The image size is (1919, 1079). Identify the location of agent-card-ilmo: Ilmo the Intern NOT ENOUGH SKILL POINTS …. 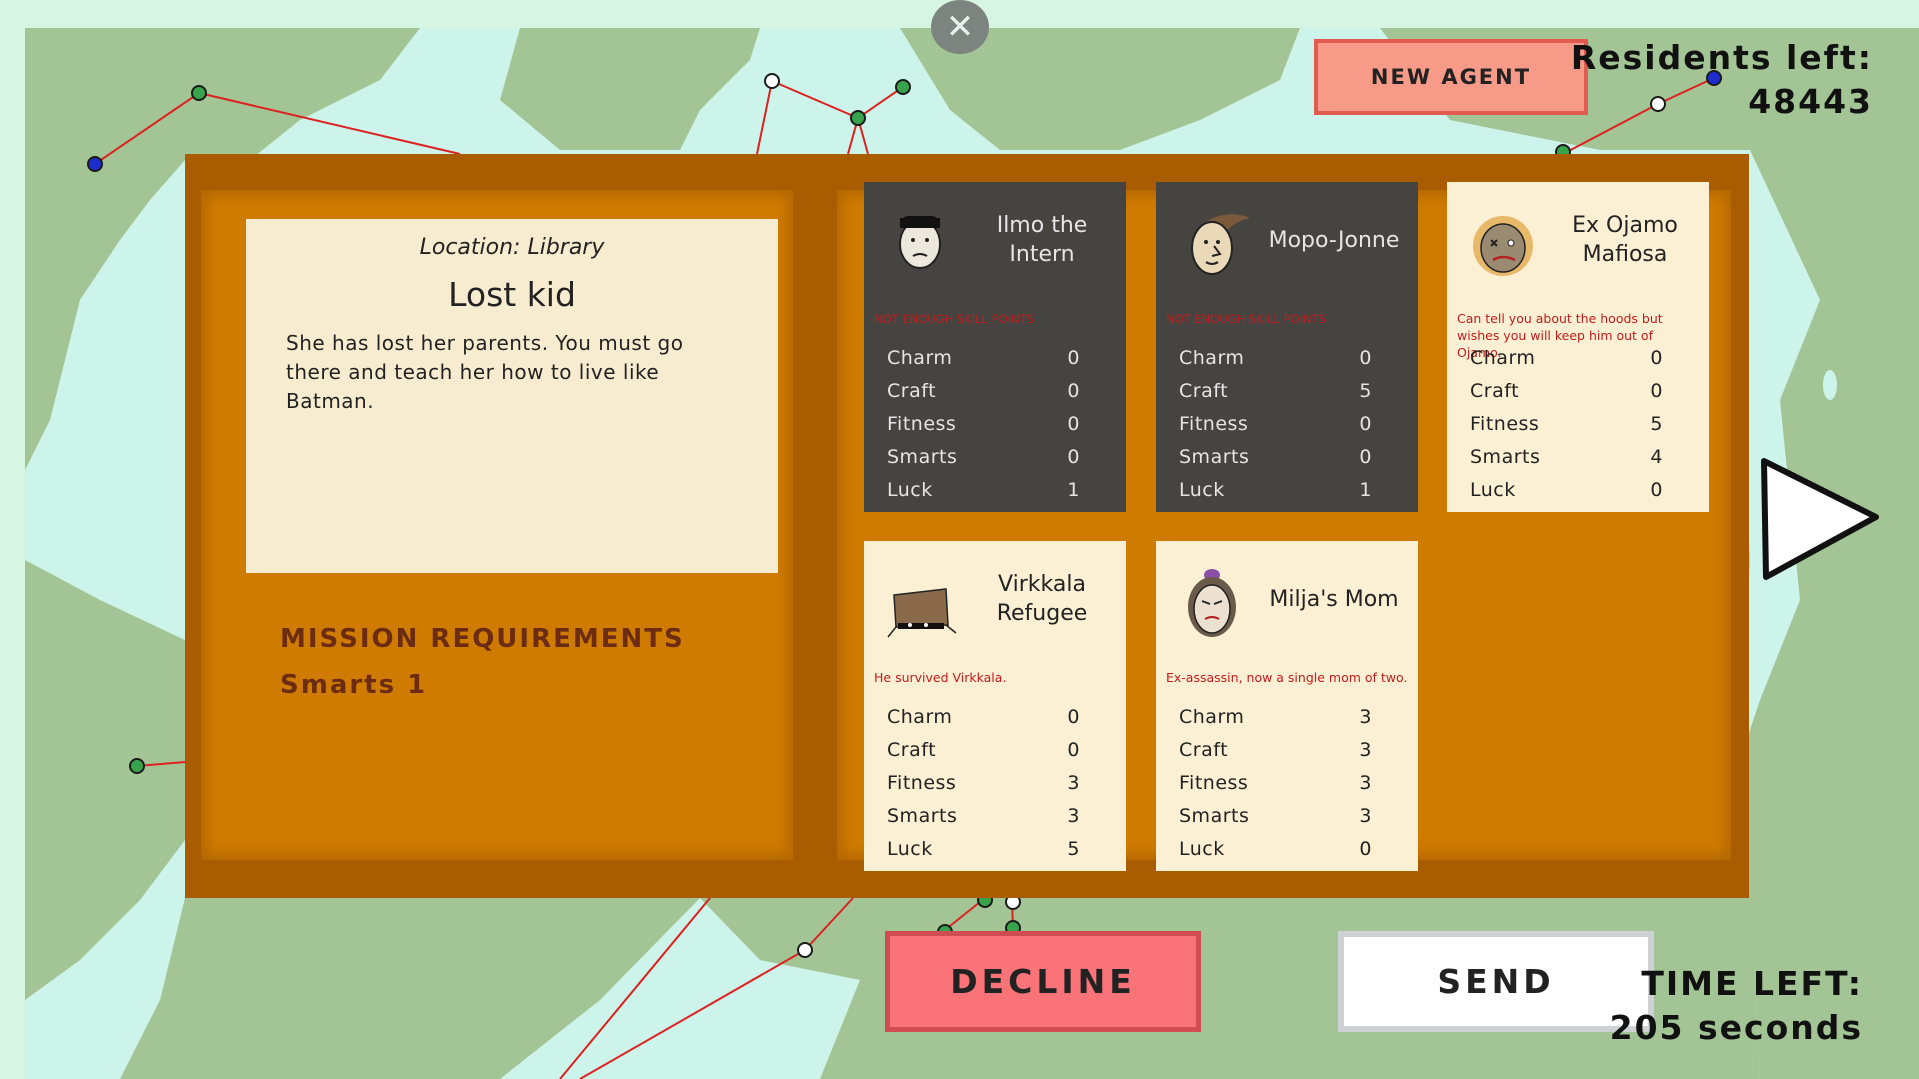
(995, 347).